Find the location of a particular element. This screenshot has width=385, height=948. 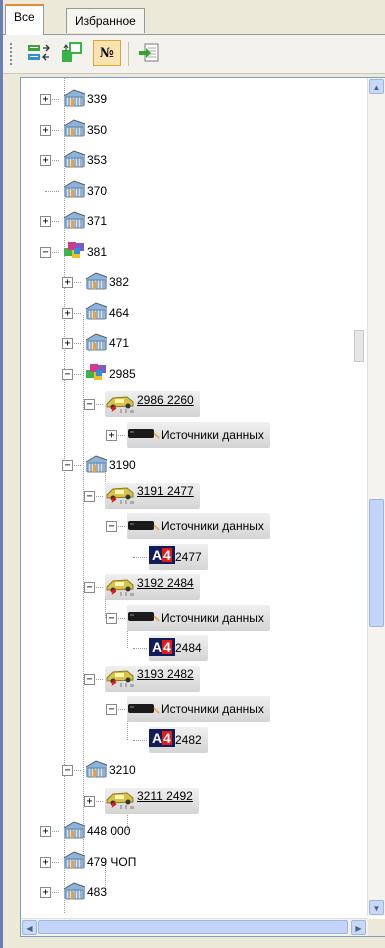

tree-node: 471 is located at coordinates (106, 343).